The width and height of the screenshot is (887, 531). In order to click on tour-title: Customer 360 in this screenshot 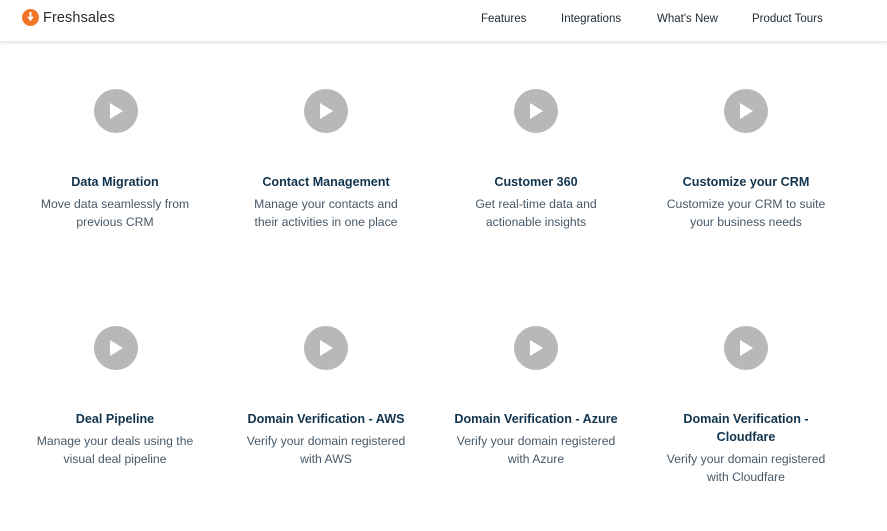, I will do `click(536, 182)`.